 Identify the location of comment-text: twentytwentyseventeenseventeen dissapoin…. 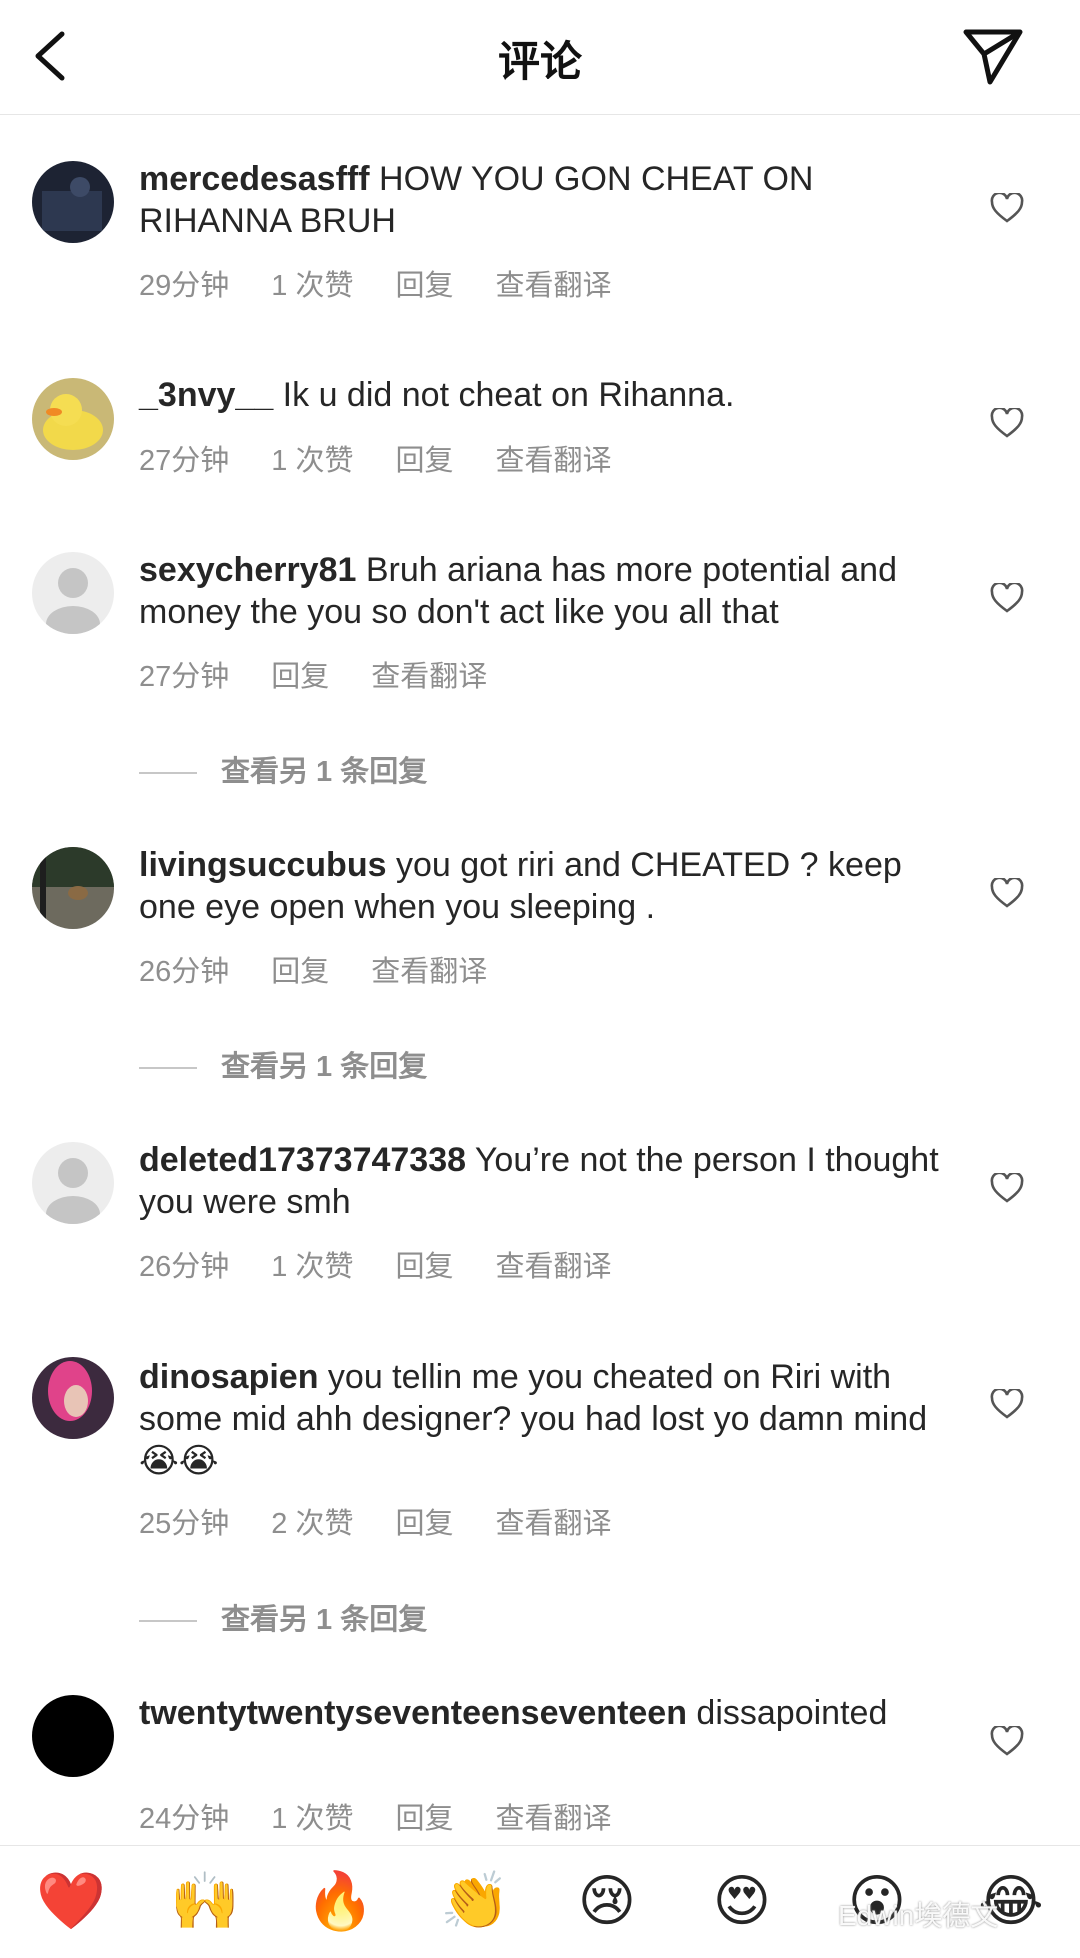
(544, 1713).